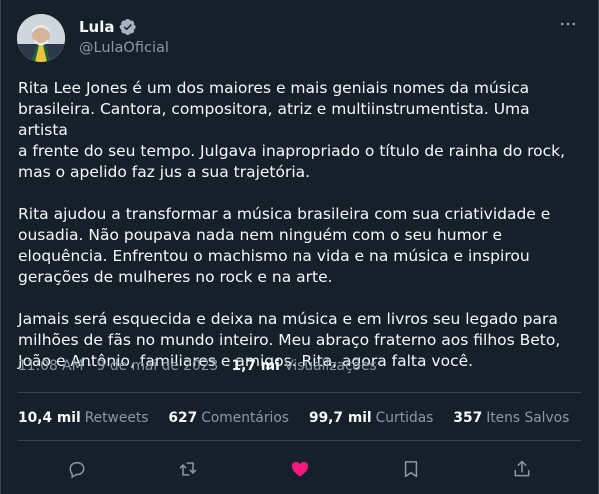  I want to click on comments-stat: 627 Comentários, so click(228, 418).